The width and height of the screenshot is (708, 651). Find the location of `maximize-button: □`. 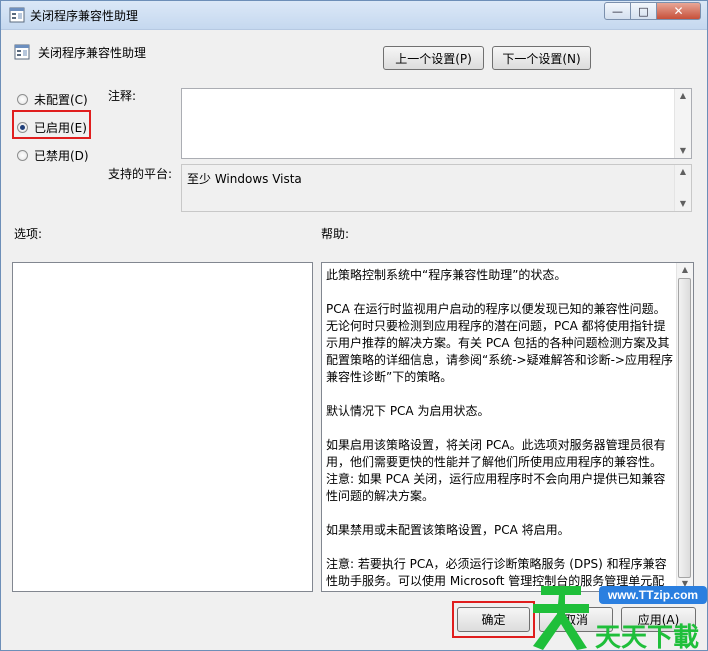

maximize-button: □ is located at coordinates (644, 11).